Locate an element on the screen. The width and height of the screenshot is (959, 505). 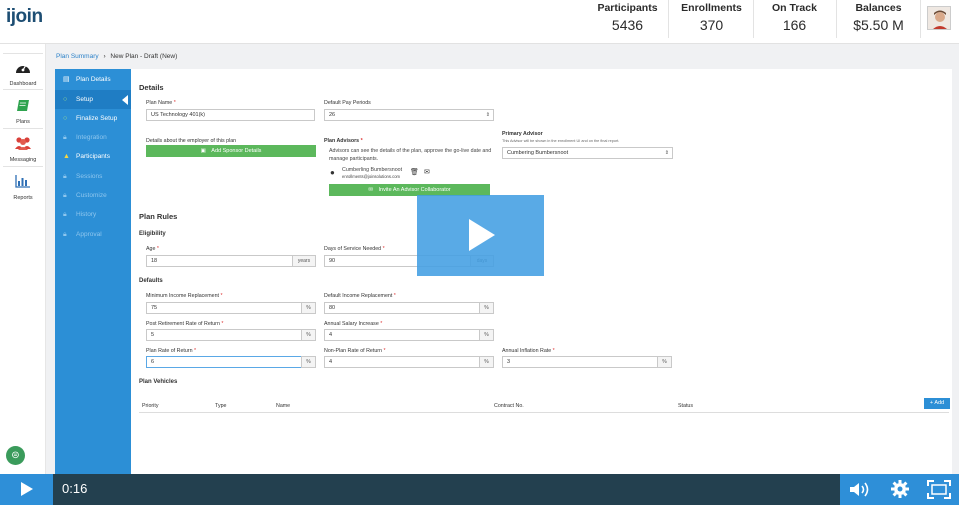
salary-increase-label: Annual Salary Increase * is located at coordinates (353, 324).